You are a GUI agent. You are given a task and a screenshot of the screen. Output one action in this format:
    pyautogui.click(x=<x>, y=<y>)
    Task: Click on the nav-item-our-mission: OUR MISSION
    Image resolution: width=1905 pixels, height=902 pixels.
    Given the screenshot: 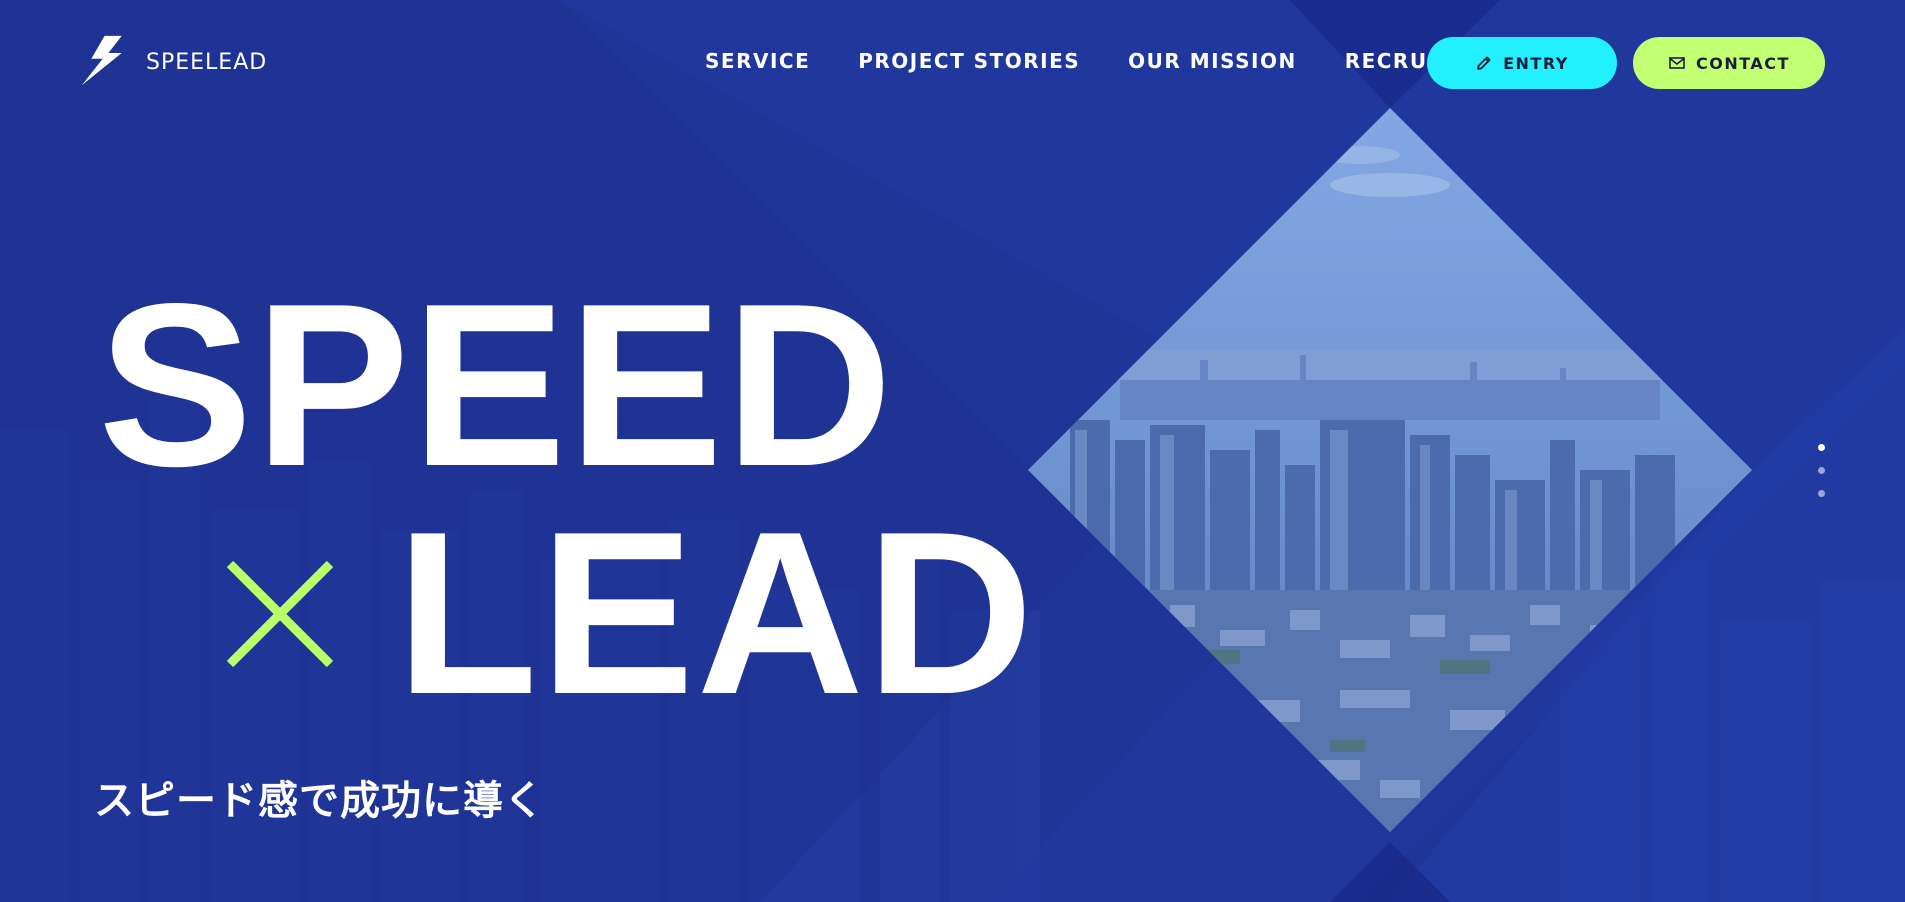 What is the action you would take?
    pyautogui.click(x=1212, y=61)
    